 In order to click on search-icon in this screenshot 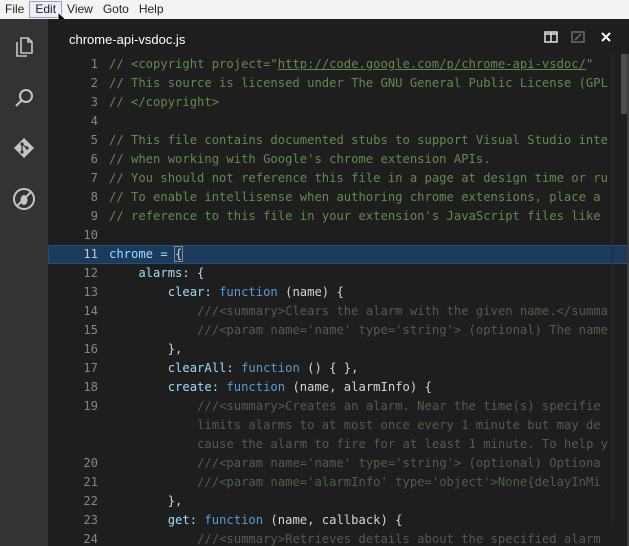, I will do `click(24, 98)`.